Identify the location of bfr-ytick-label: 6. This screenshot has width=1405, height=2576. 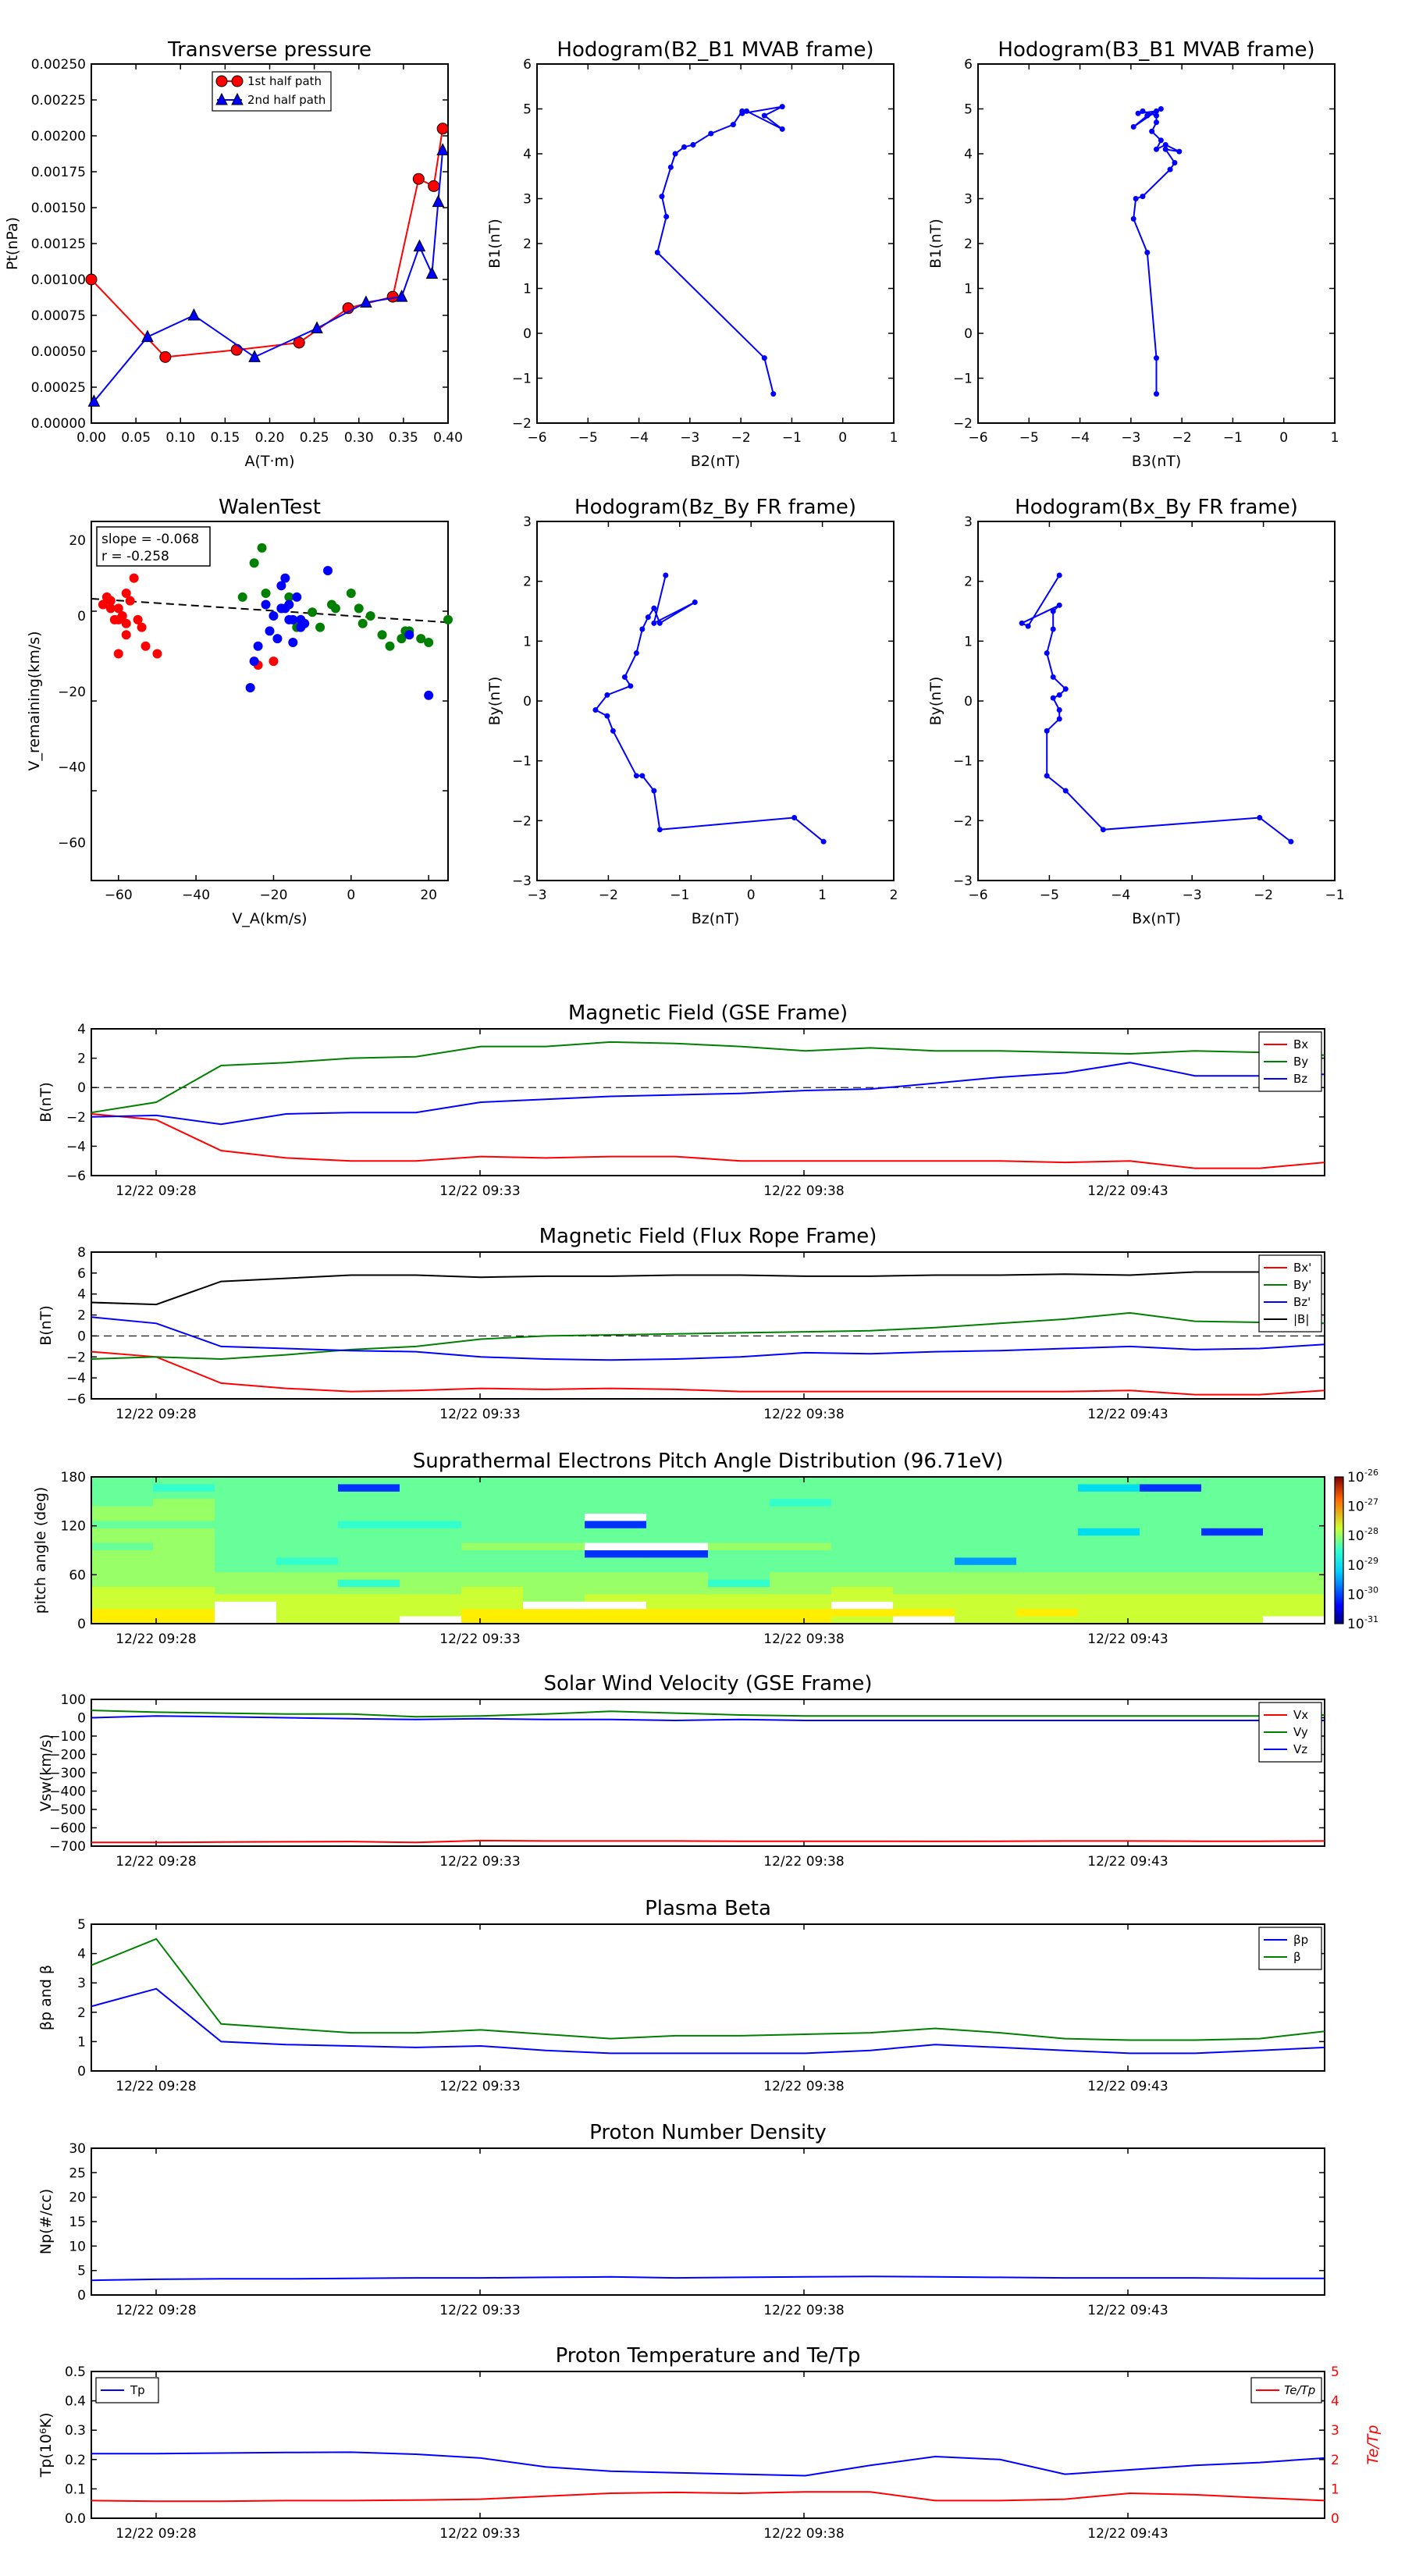
(81, 1274).